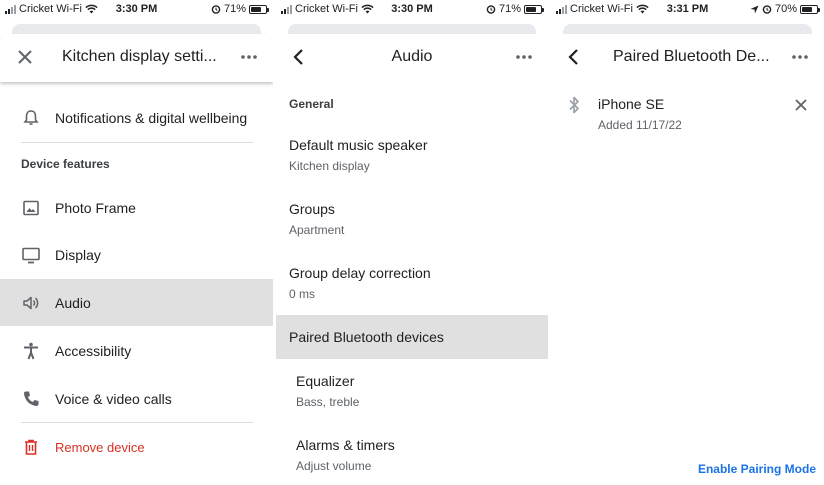 The width and height of the screenshot is (824, 485). I want to click on setting-alarms-timers: Alarms & timers Adjust volume, so click(412, 456).